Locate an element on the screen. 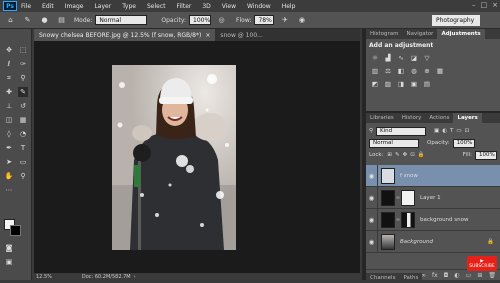  curves-icon: ∿ is located at coordinates (401, 57).